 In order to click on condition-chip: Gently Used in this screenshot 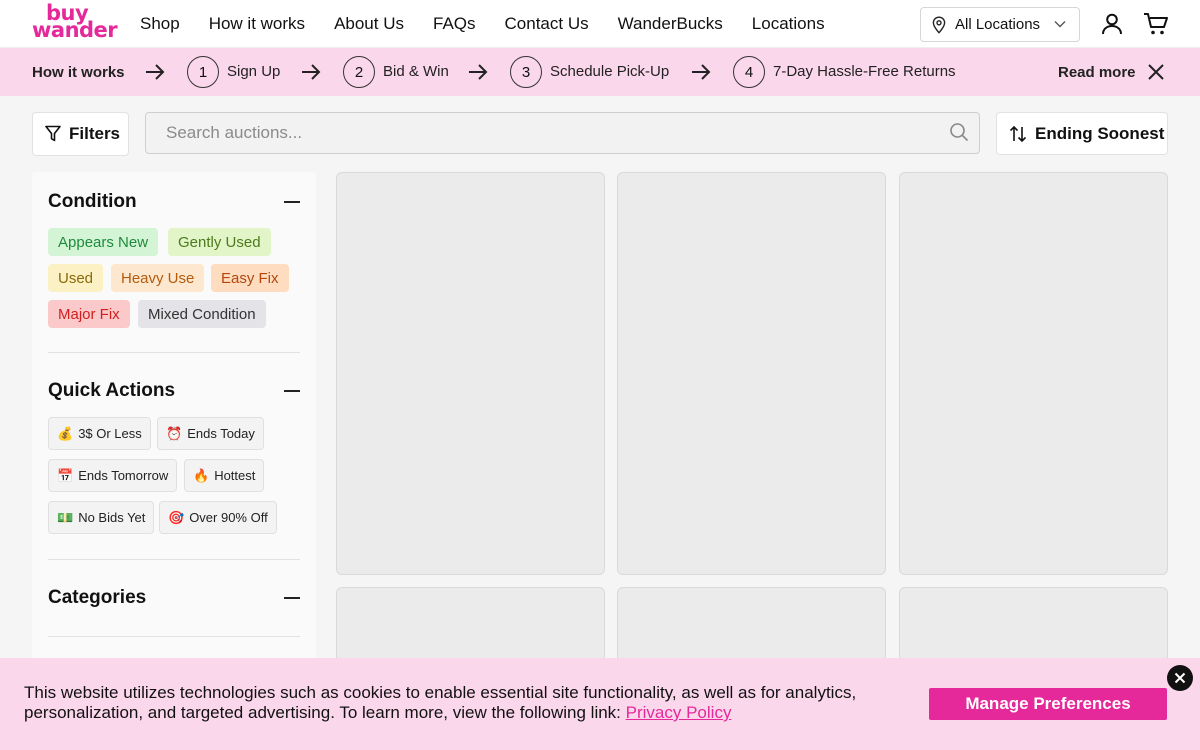, I will do `click(219, 242)`.